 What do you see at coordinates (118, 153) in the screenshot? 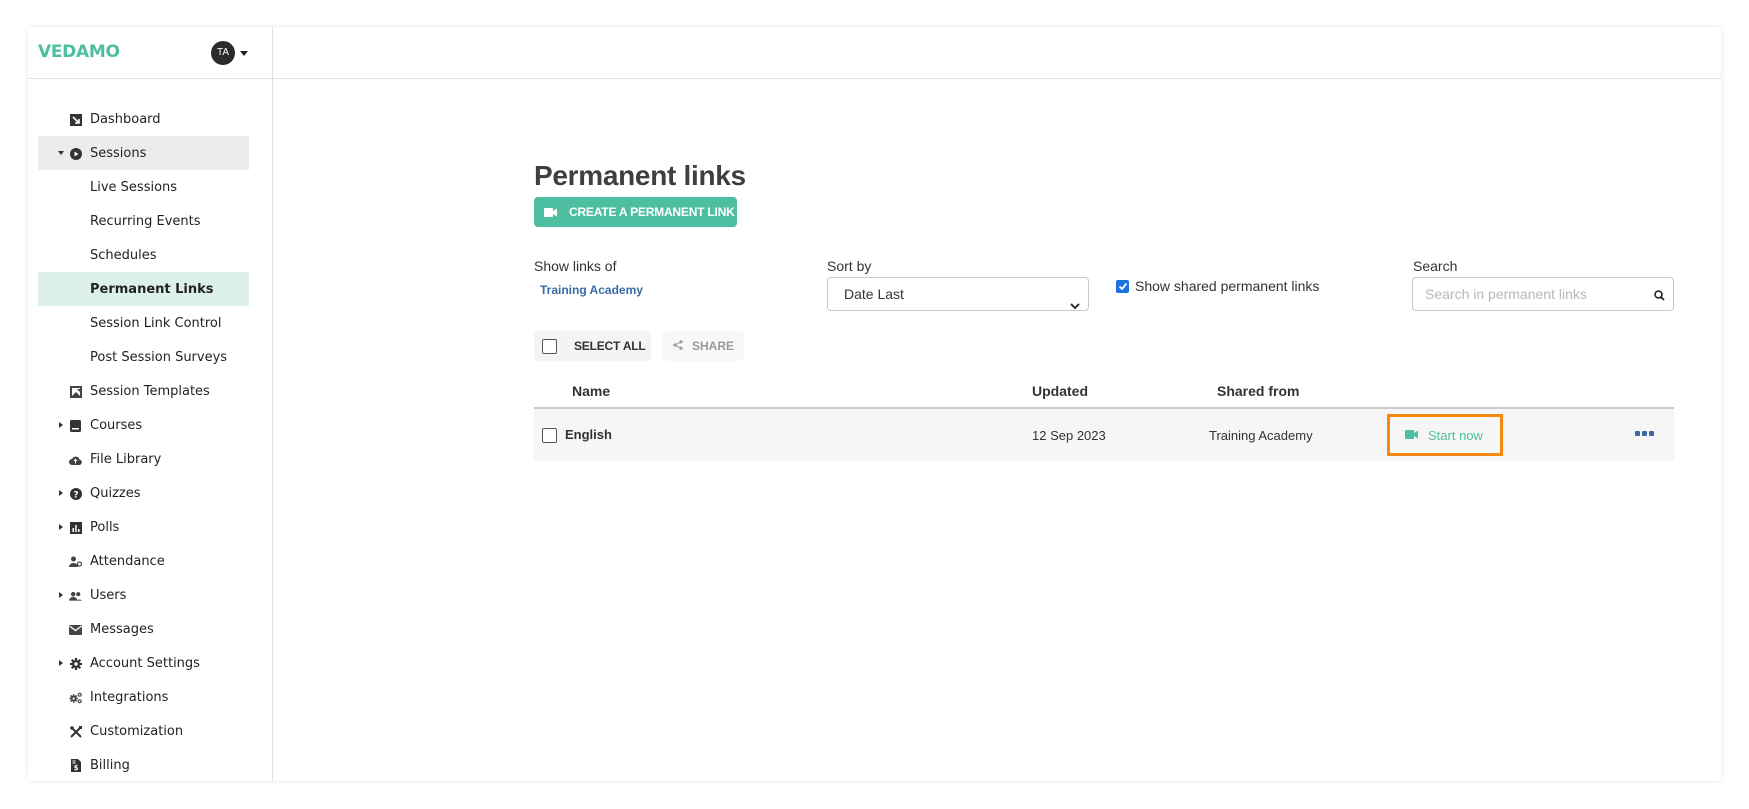
I see `sidebar-item-label: Sessions` at bounding box center [118, 153].